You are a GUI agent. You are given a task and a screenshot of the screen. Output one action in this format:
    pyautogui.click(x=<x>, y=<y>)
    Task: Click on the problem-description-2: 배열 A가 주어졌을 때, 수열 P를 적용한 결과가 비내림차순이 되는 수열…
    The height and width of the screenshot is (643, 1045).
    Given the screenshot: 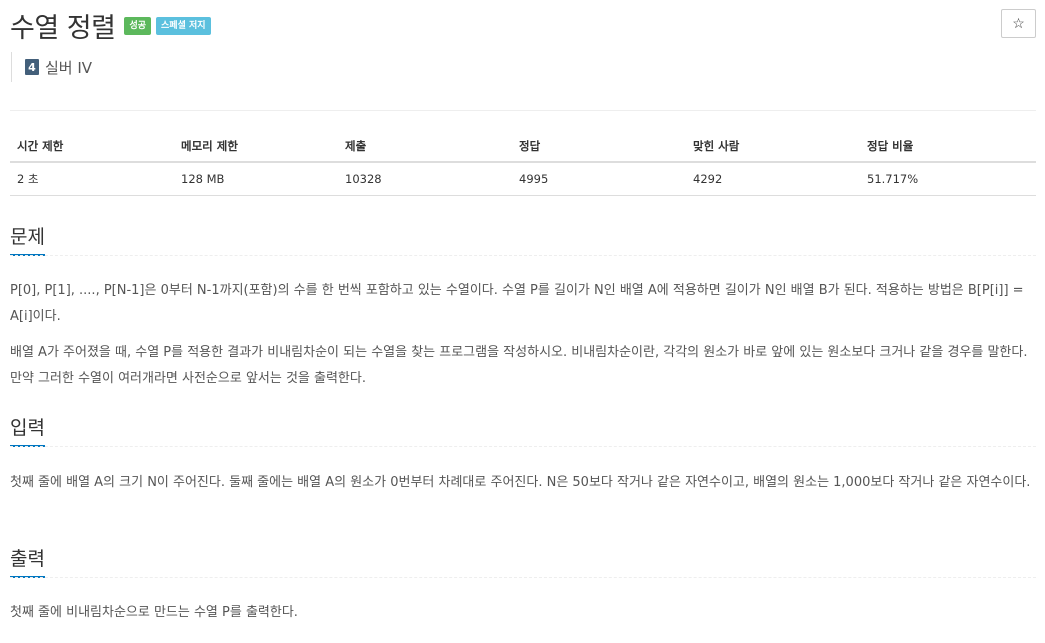 What is the action you would take?
    pyautogui.click(x=519, y=365)
    